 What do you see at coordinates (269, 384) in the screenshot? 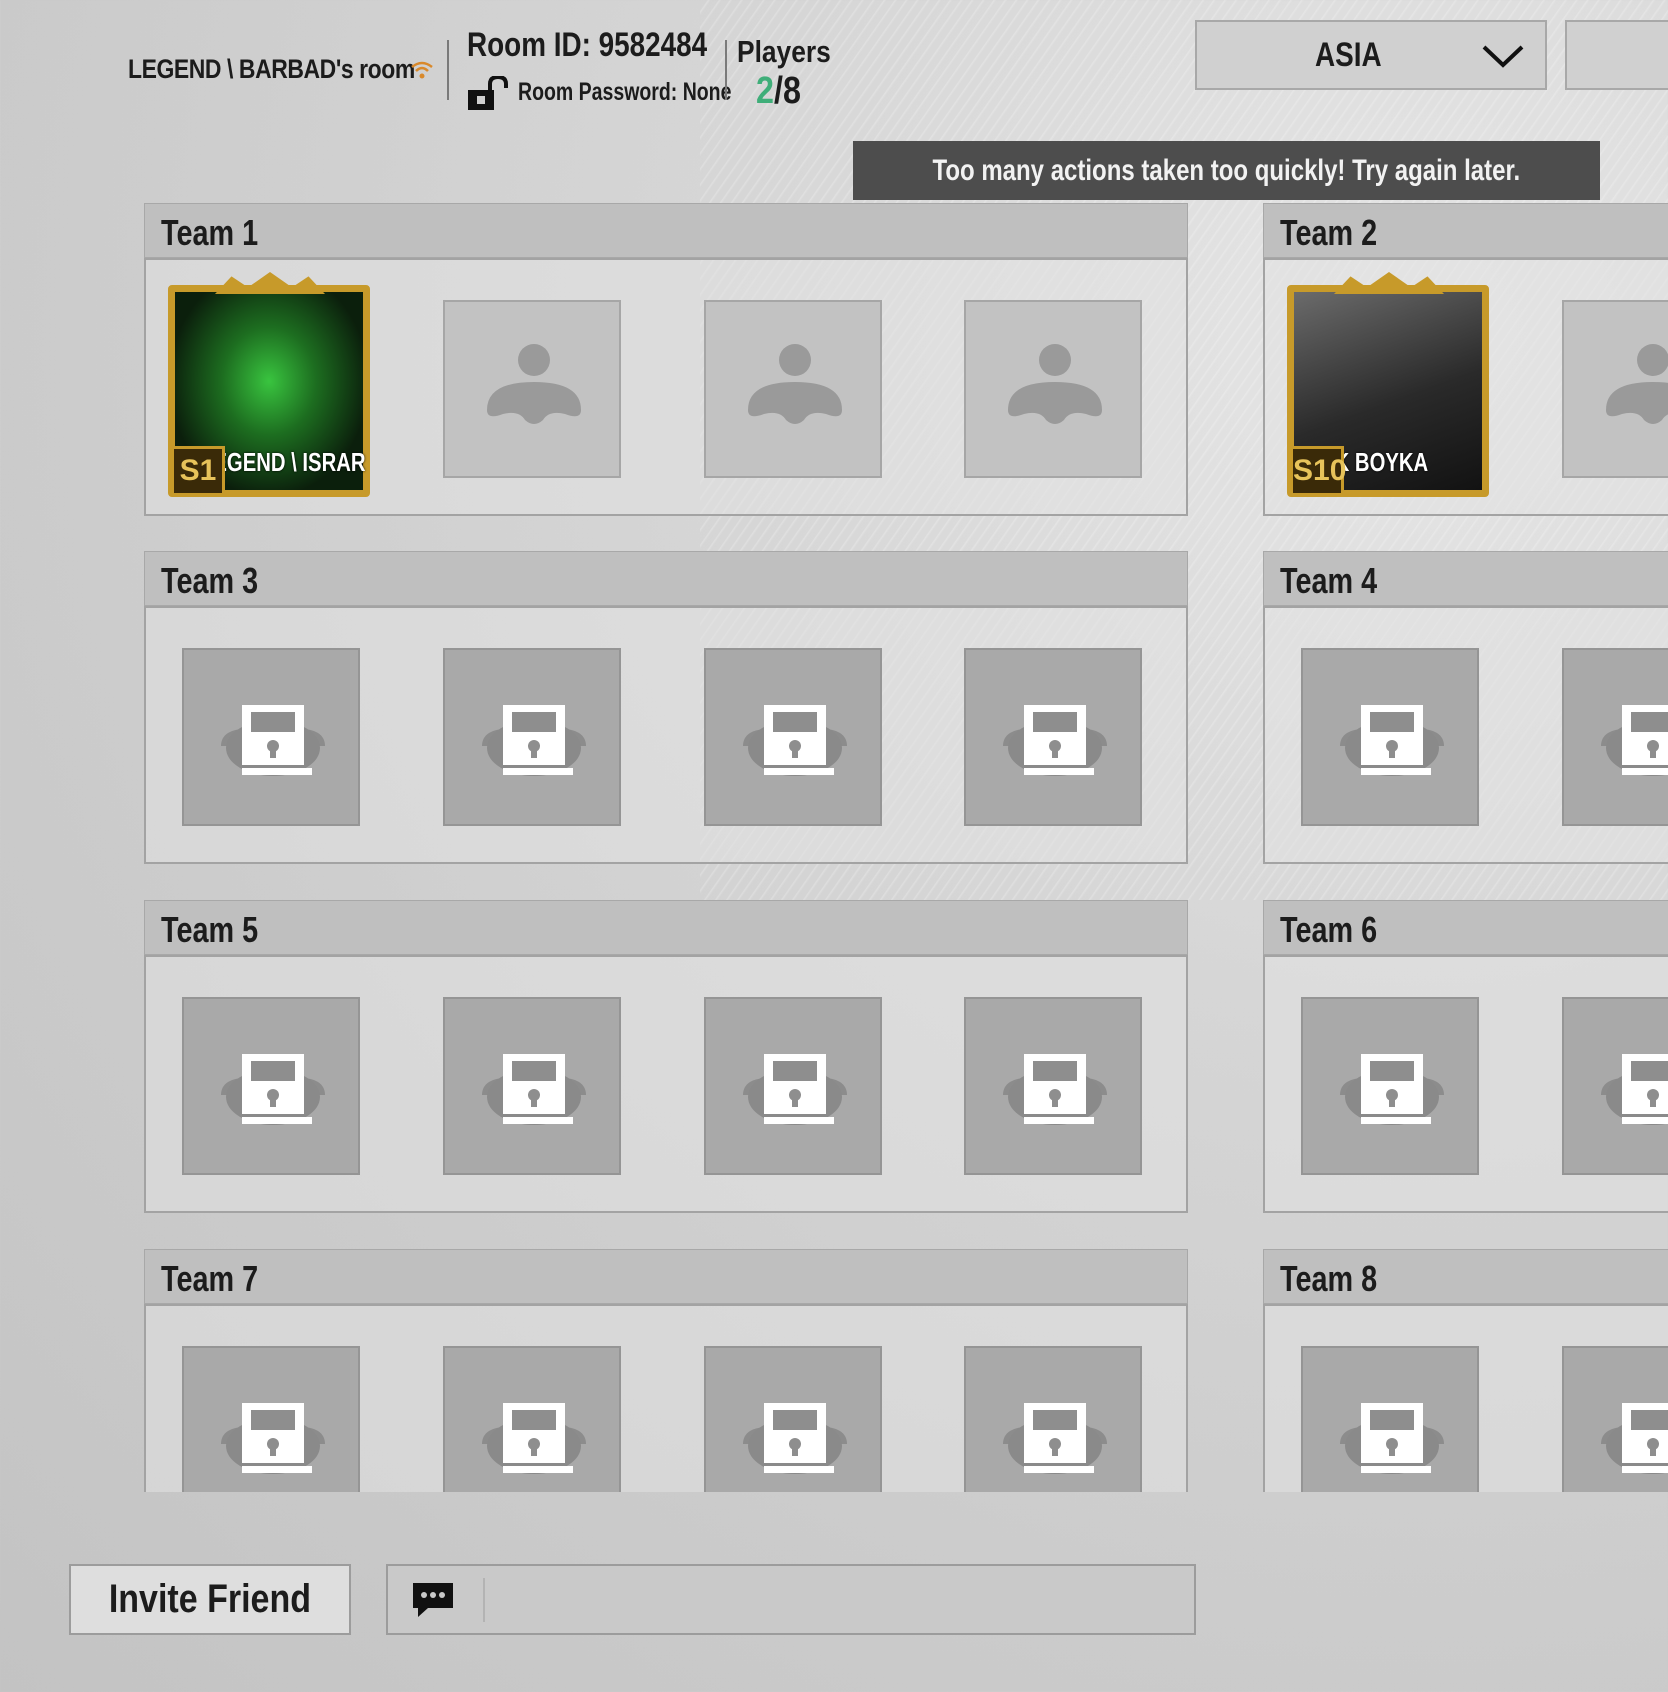
I see `player-avatar: LEGEND \ ISRAR S1` at bounding box center [269, 384].